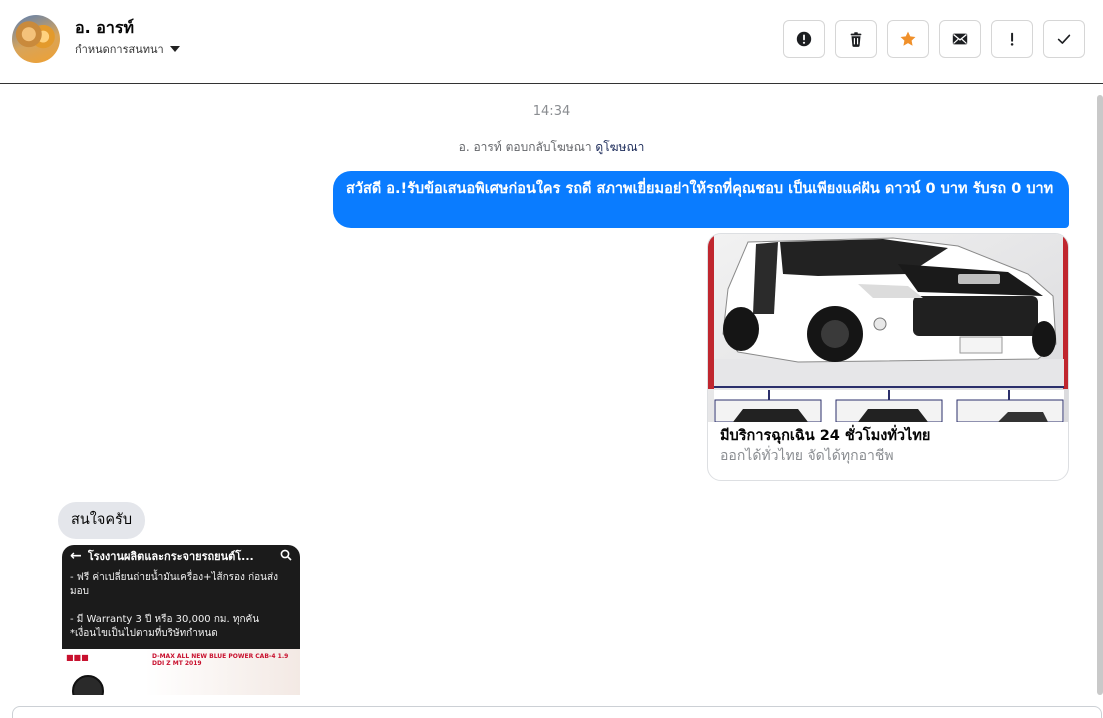 This screenshot has height=718, width=1103. Describe the element at coordinates (557, 712) in the screenshot. I see `message-composer` at that location.